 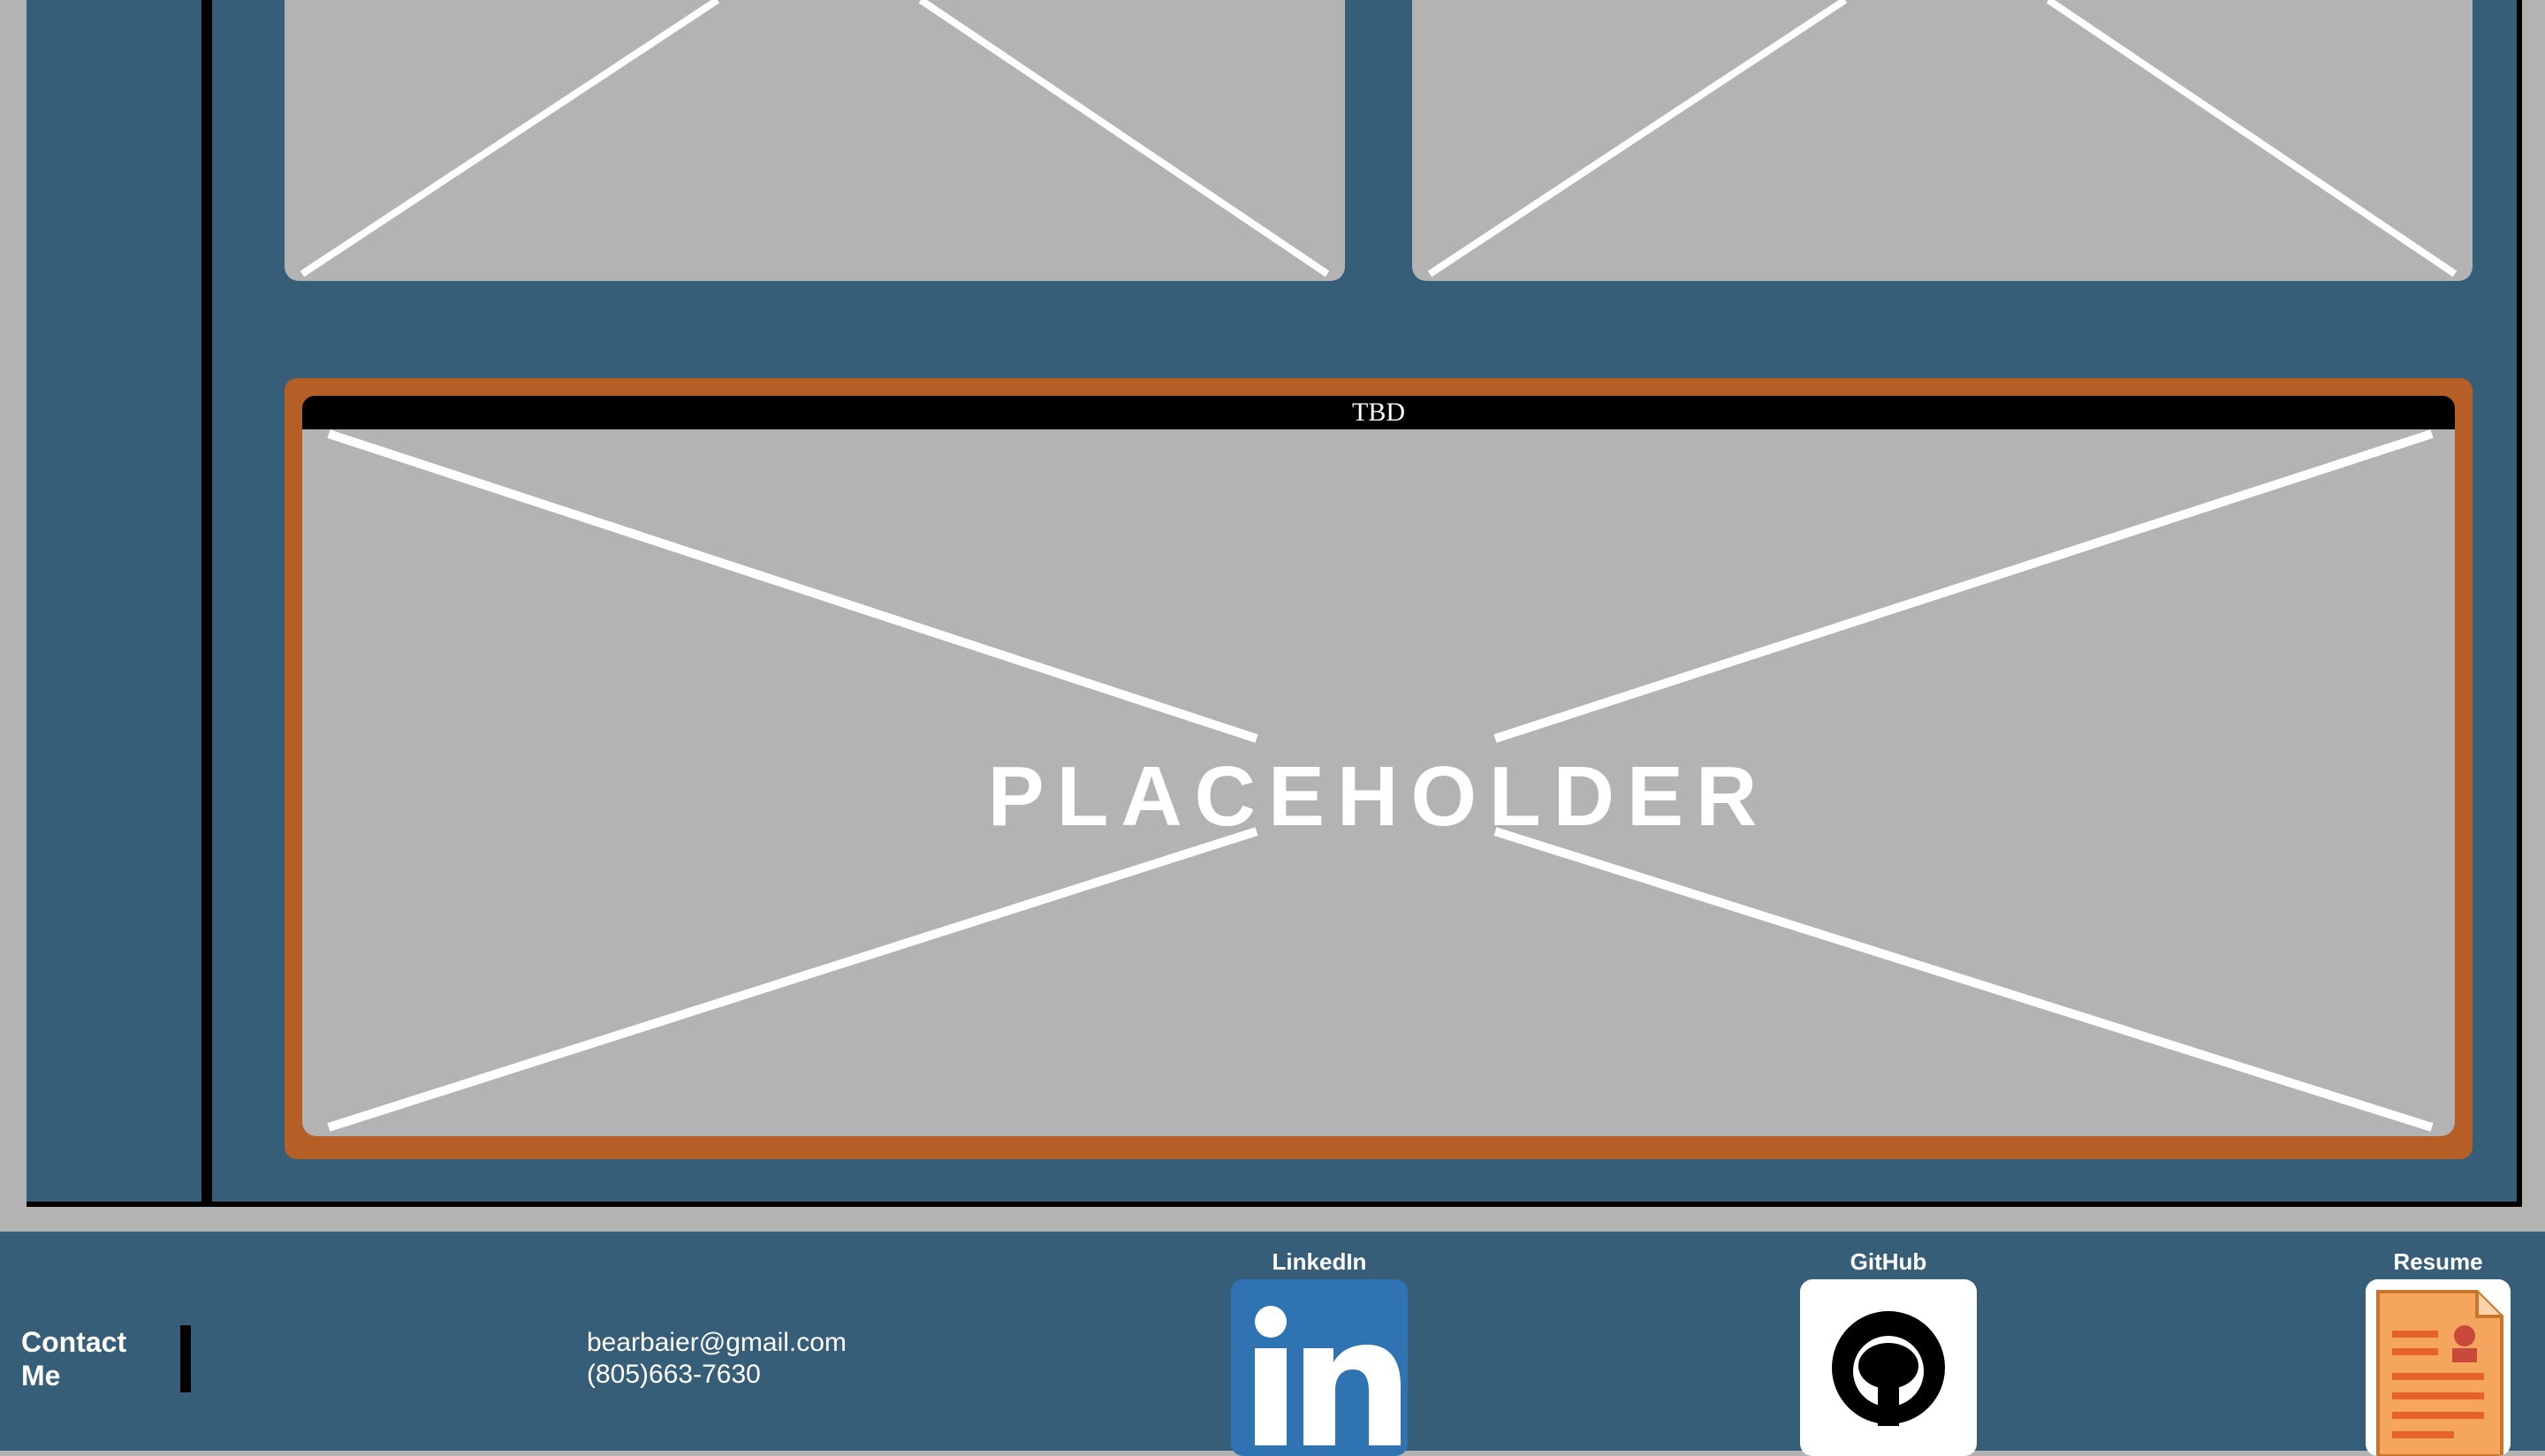 I want to click on contact-divider, so click(x=185, y=1358).